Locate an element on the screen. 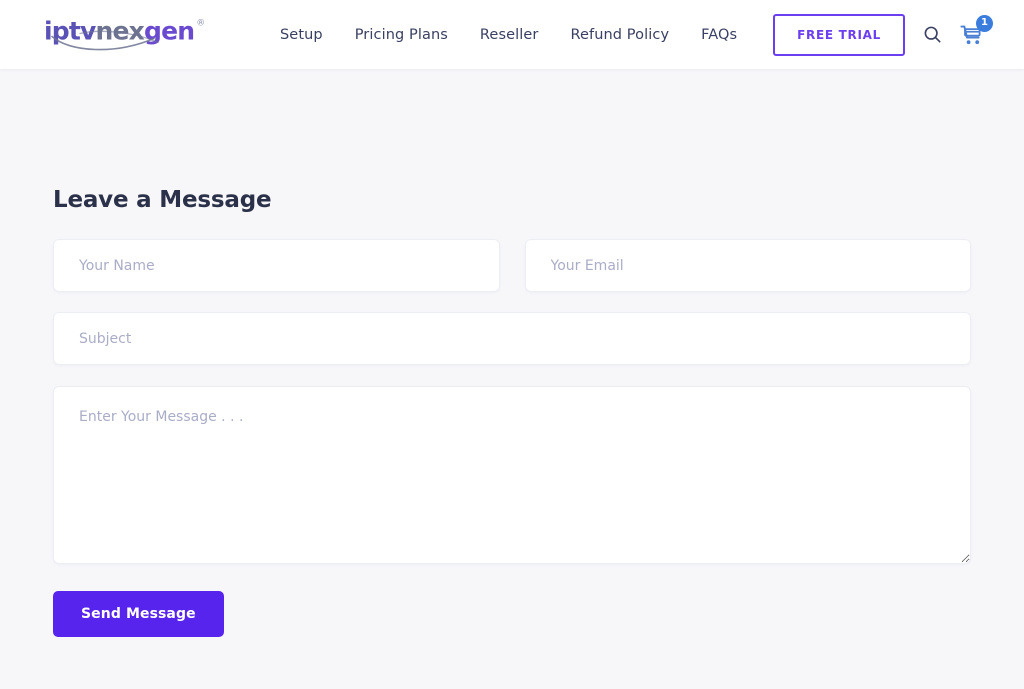 This screenshot has width=1024, height=689. form-row-name-email is located at coordinates (512, 265).